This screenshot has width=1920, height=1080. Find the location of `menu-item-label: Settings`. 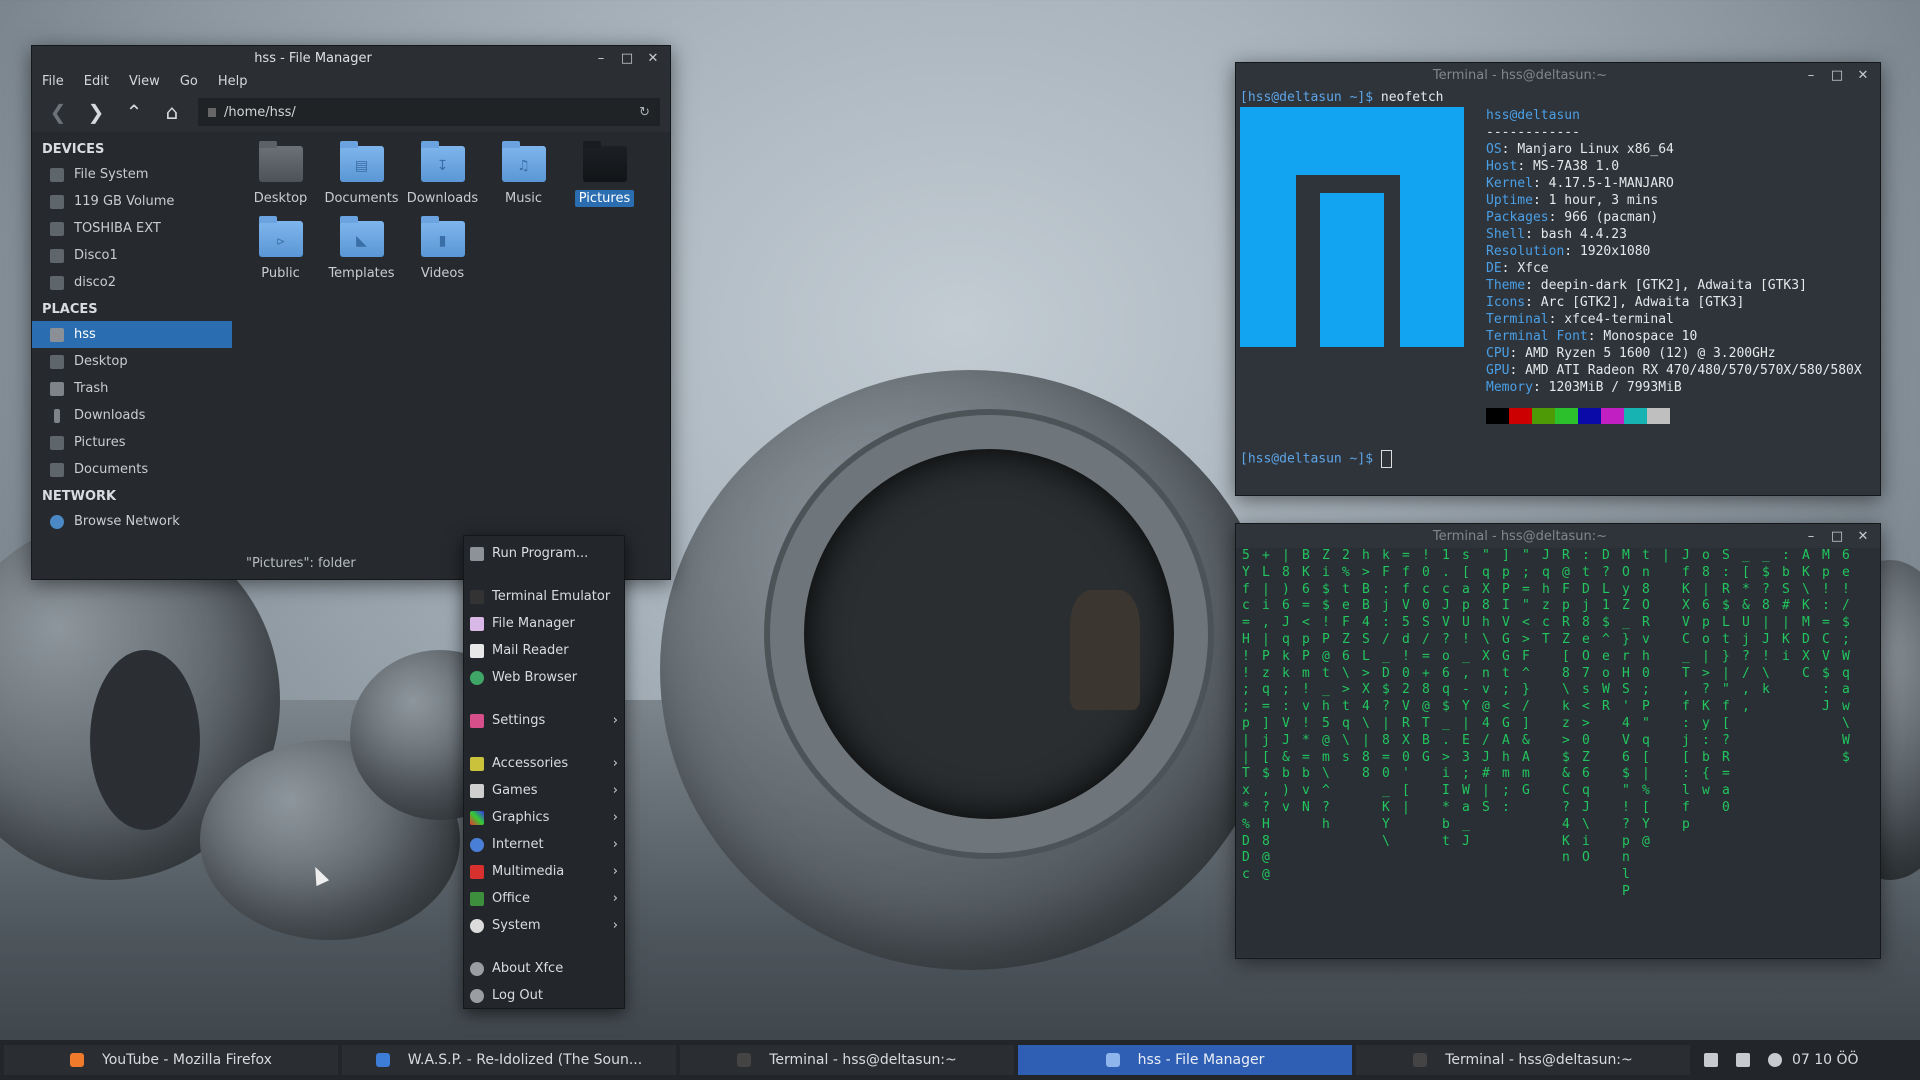

menu-item-label: Settings is located at coordinates (519, 720).